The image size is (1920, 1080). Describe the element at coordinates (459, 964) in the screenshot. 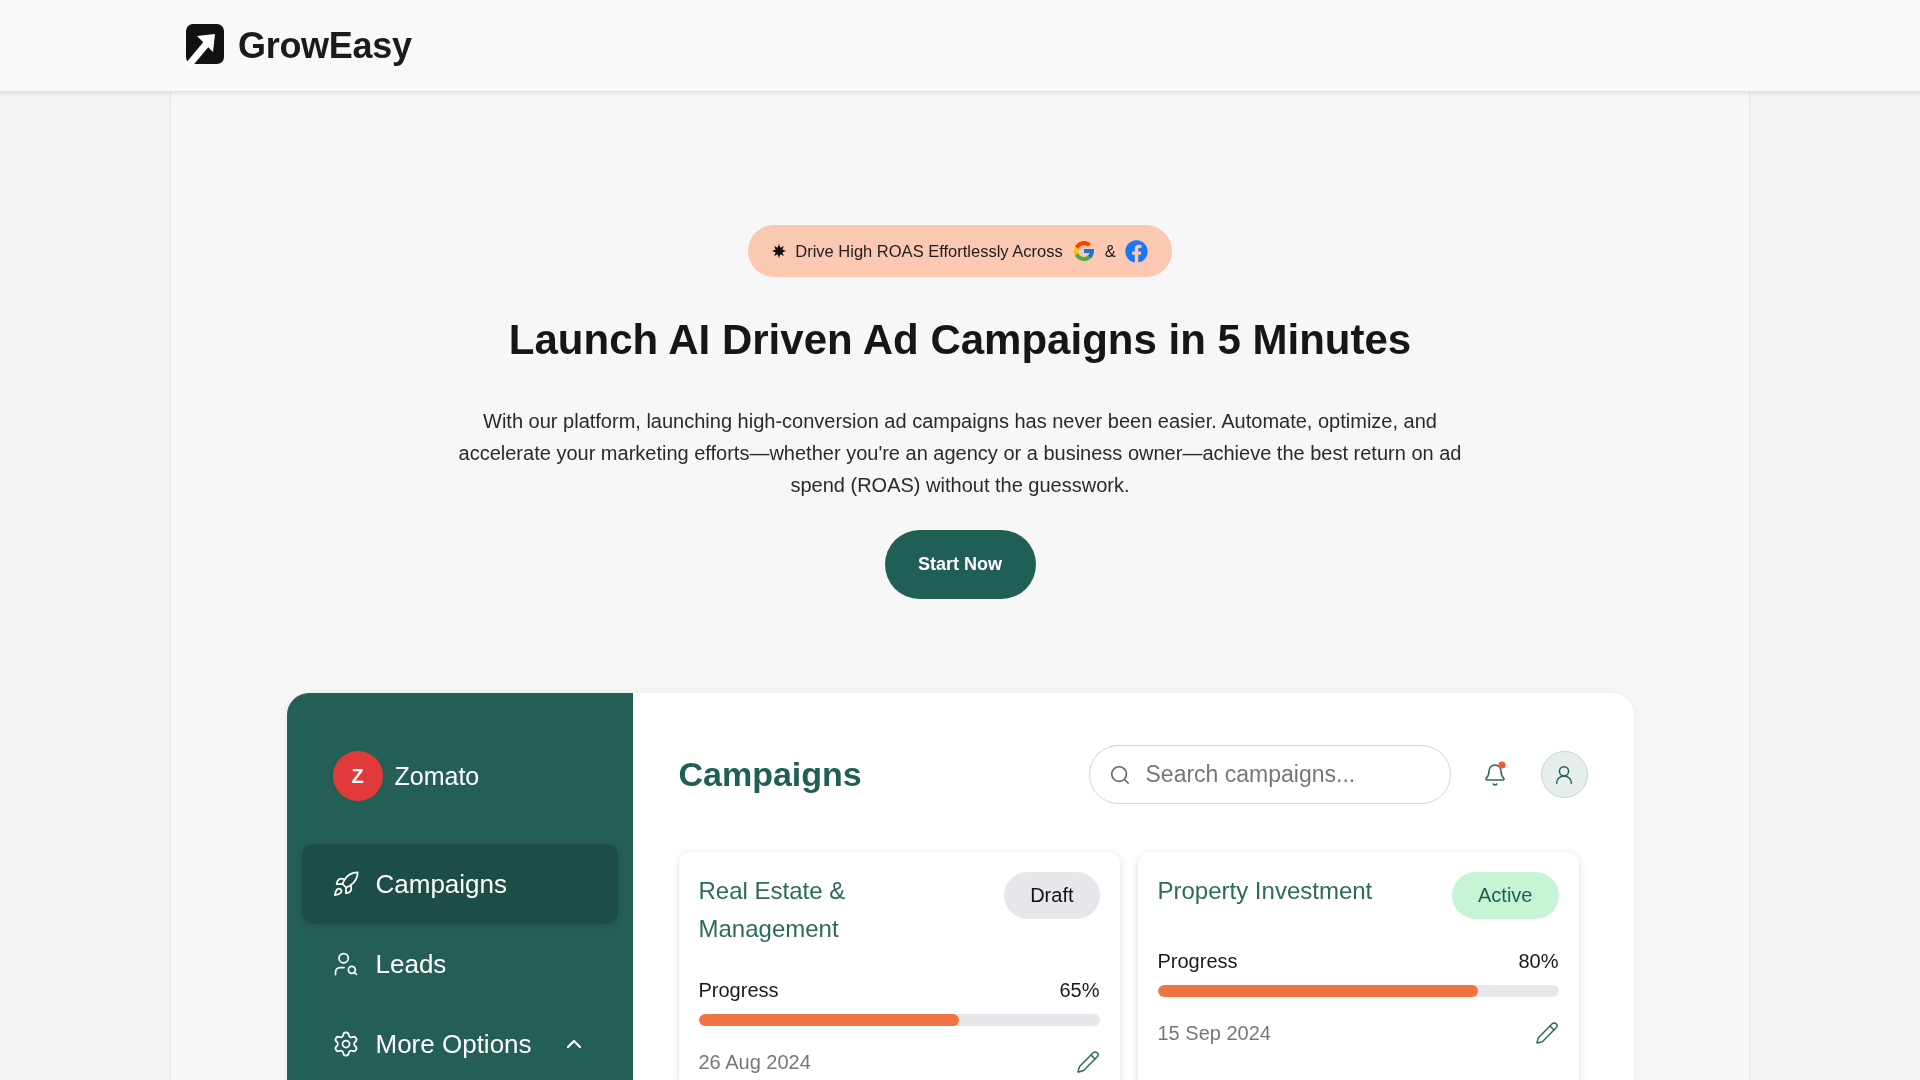

I see `sidebar-item: Leads` at that location.